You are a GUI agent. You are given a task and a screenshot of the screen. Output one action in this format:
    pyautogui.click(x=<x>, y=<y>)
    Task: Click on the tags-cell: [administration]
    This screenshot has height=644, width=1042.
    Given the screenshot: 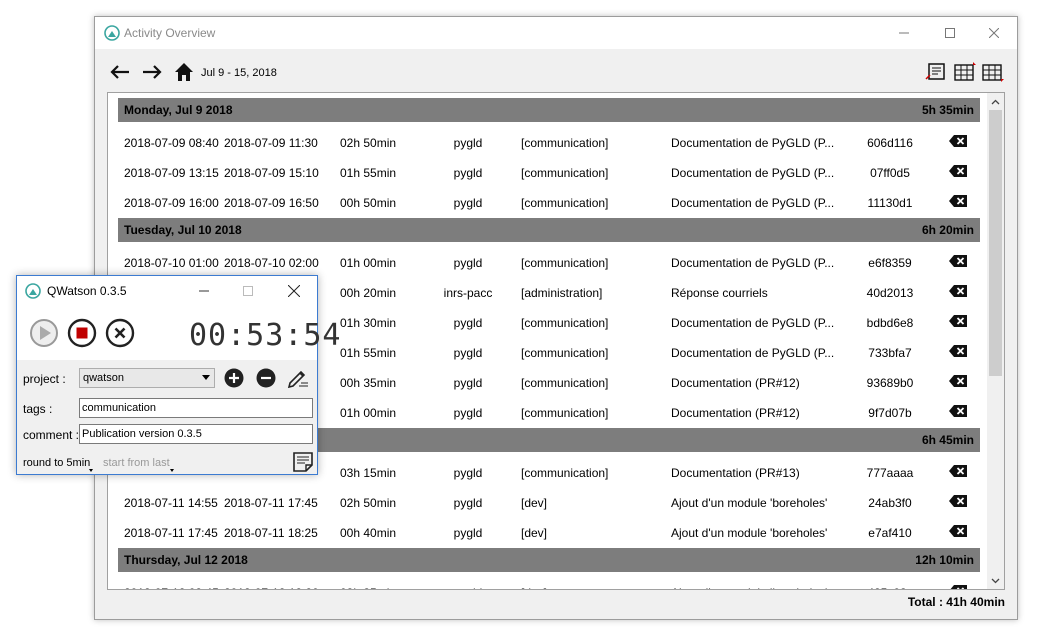 What is the action you would take?
    pyautogui.click(x=561, y=293)
    